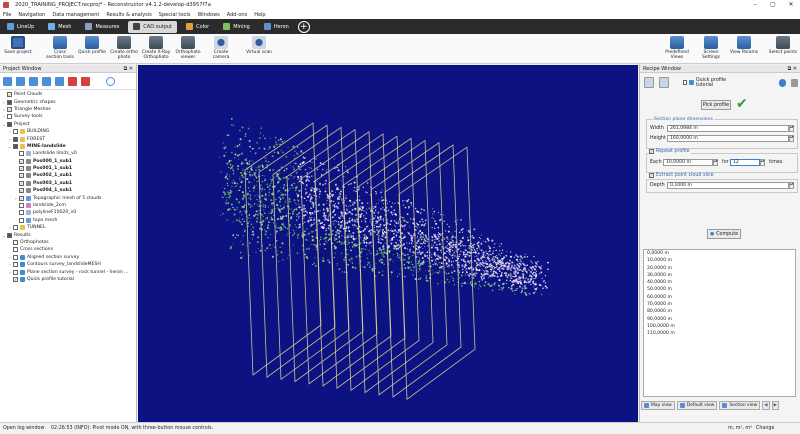  What do you see at coordinates (791, 185) in the screenshot?
I see `depth-spinner: ▴▾` at bounding box center [791, 185].